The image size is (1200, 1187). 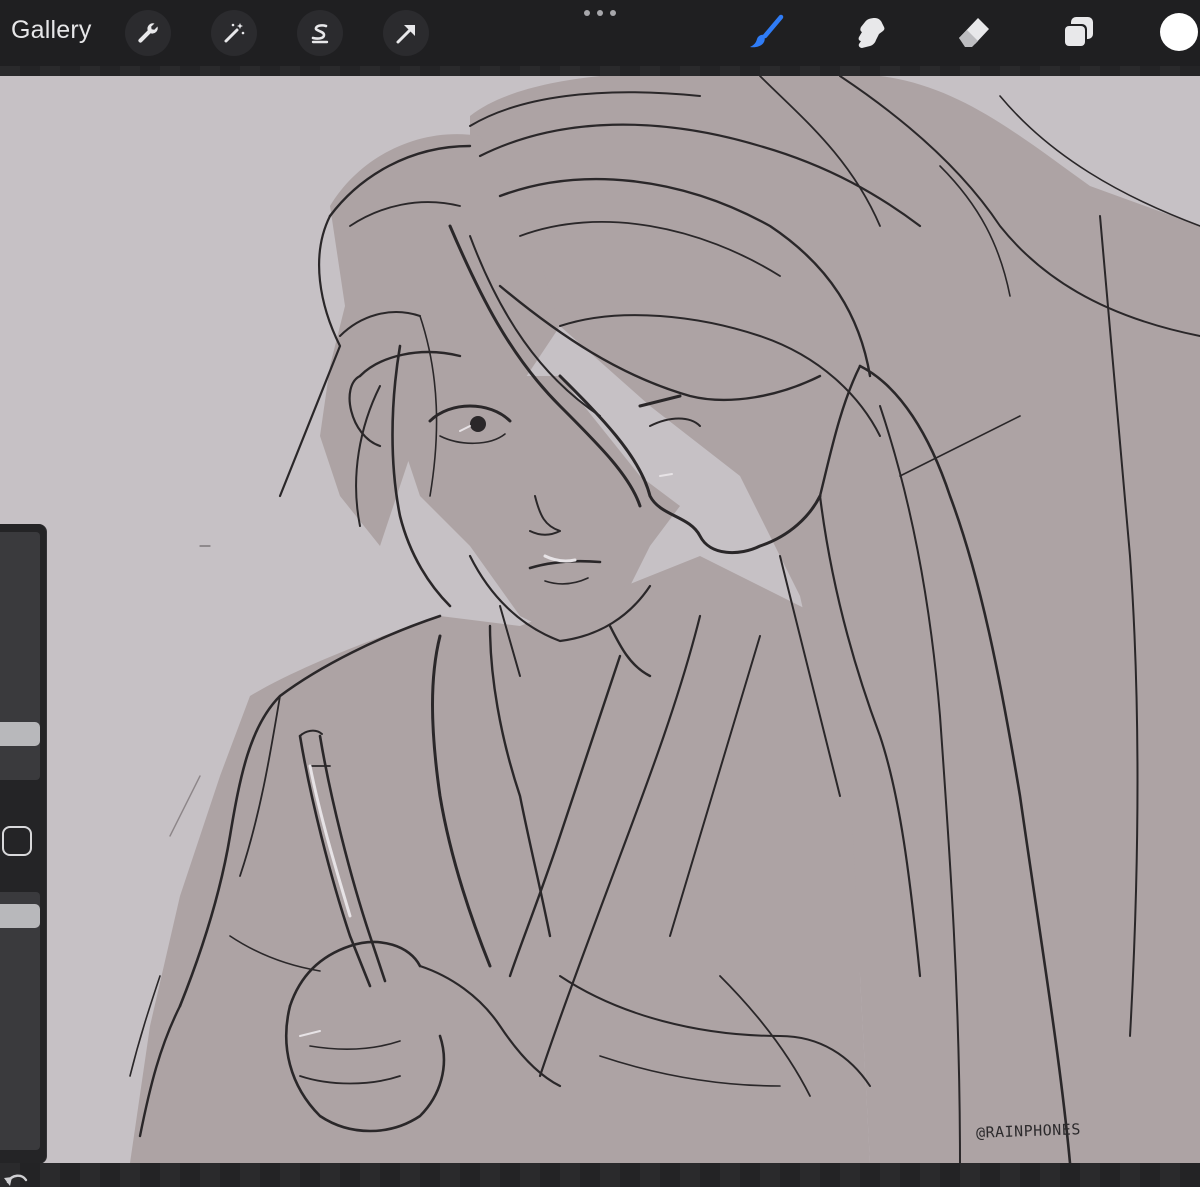 I want to click on color-picker-button, so click(x=1179, y=32).